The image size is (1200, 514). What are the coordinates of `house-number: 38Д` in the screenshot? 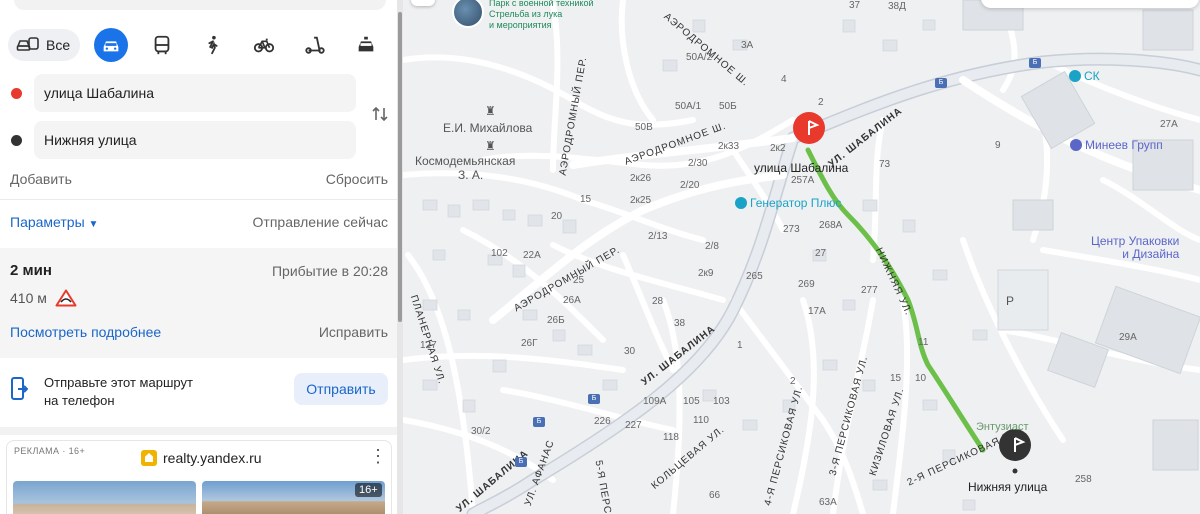 It's located at (897, 6).